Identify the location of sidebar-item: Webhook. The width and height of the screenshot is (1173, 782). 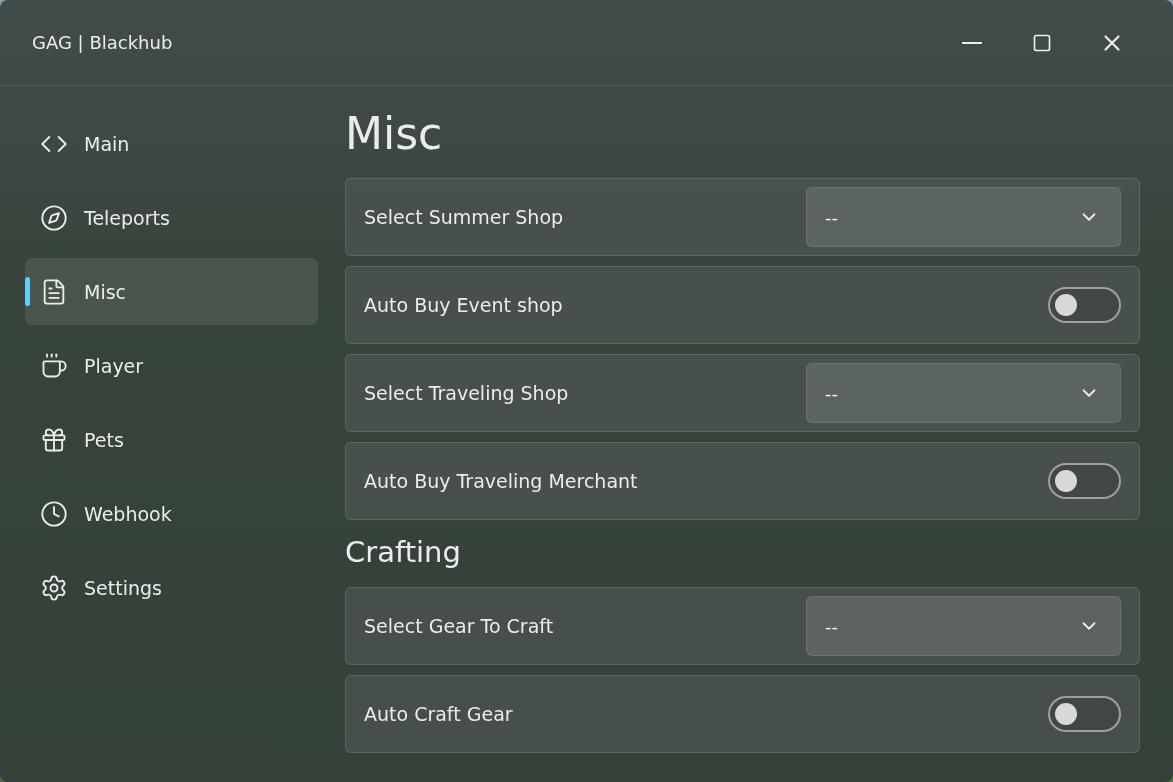
(171, 513).